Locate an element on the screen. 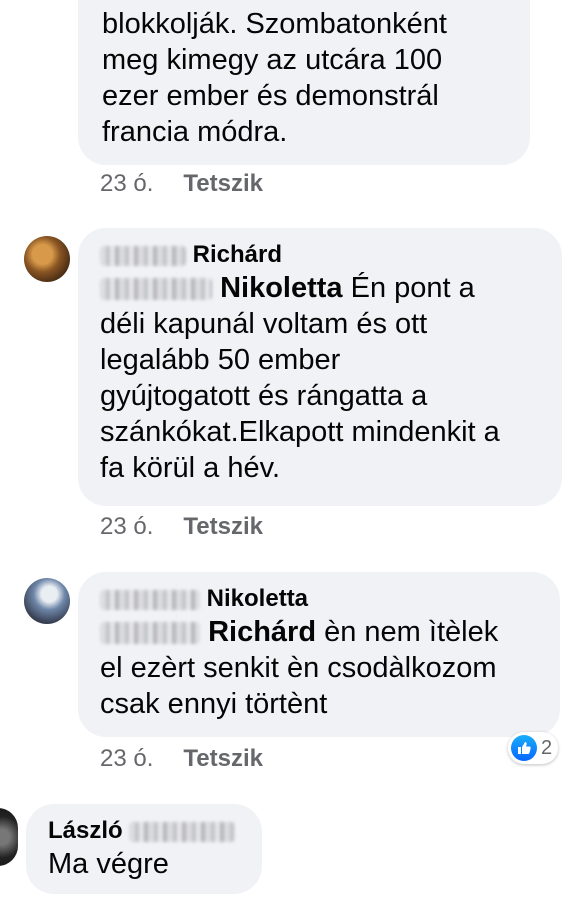 Image resolution: width=575 pixels, height=900 pixels. comment-meta-3: 23 ó. Tetszik is located at coordinates (181, 759).